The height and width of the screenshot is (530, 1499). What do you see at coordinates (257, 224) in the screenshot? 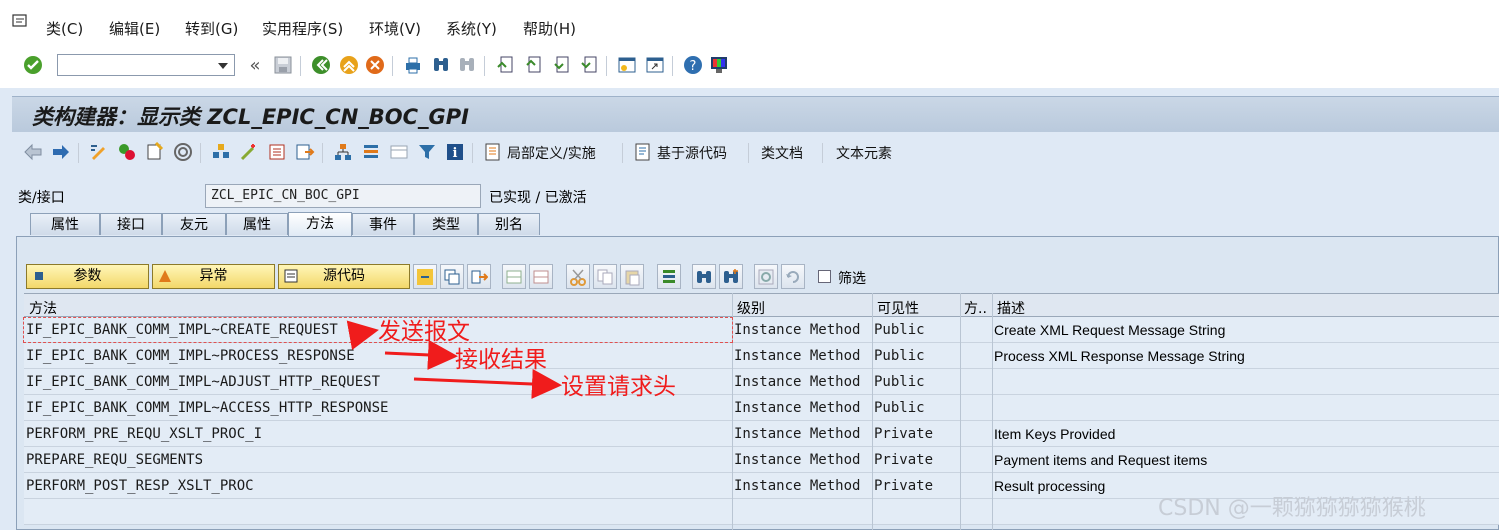
I see `tab-attributes: 属性` at bounding box center [257, 224].